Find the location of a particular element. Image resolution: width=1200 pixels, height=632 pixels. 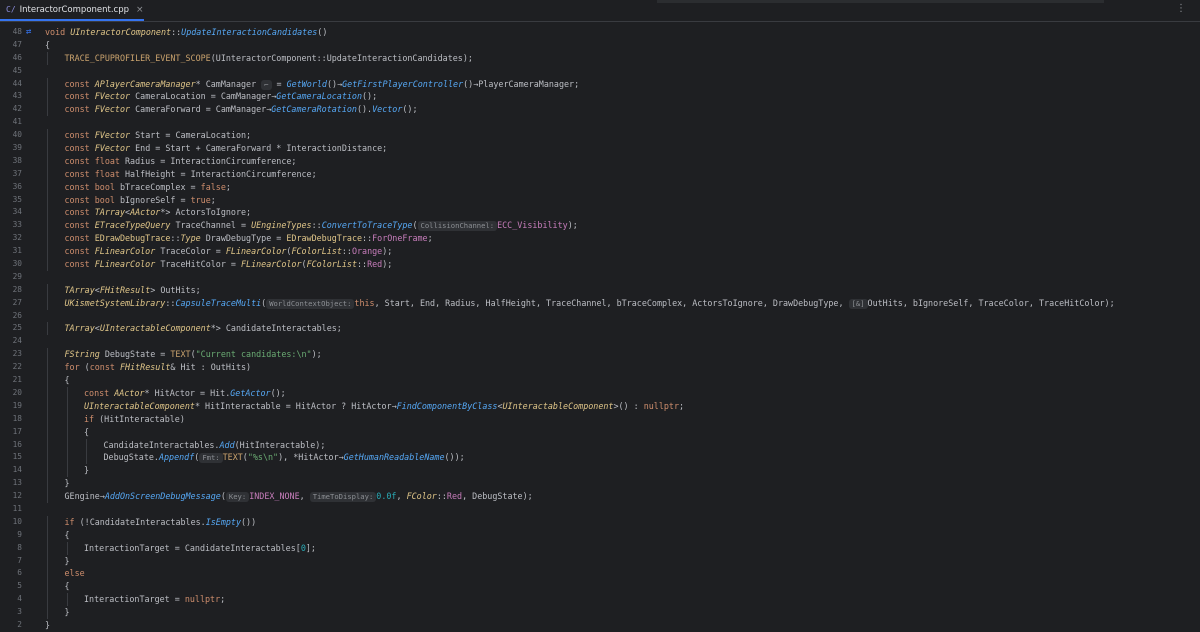

code-line: 41 is located at coordinates (600, 122).